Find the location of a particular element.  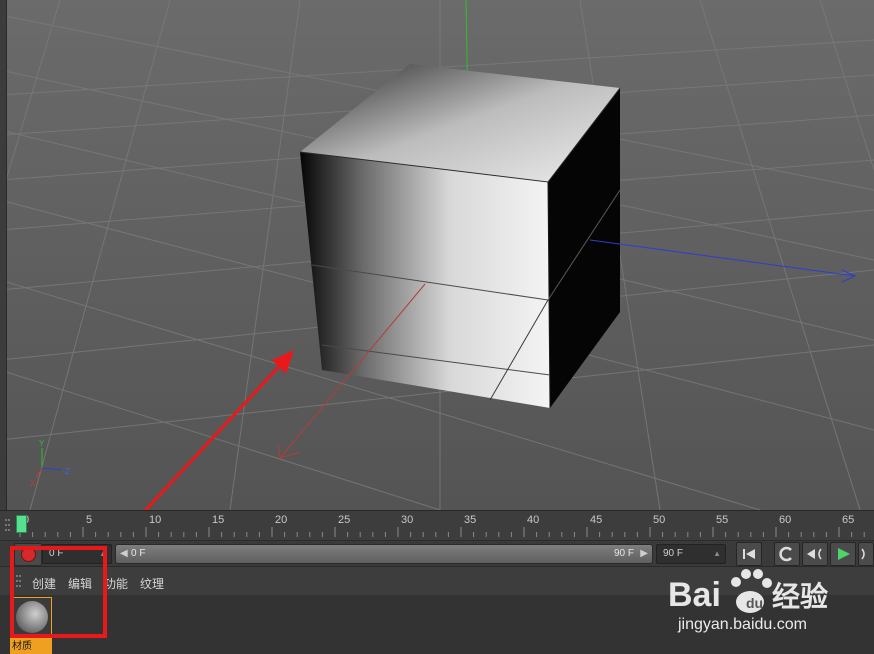

timeline-playhead is located at coordinates (21, 524).